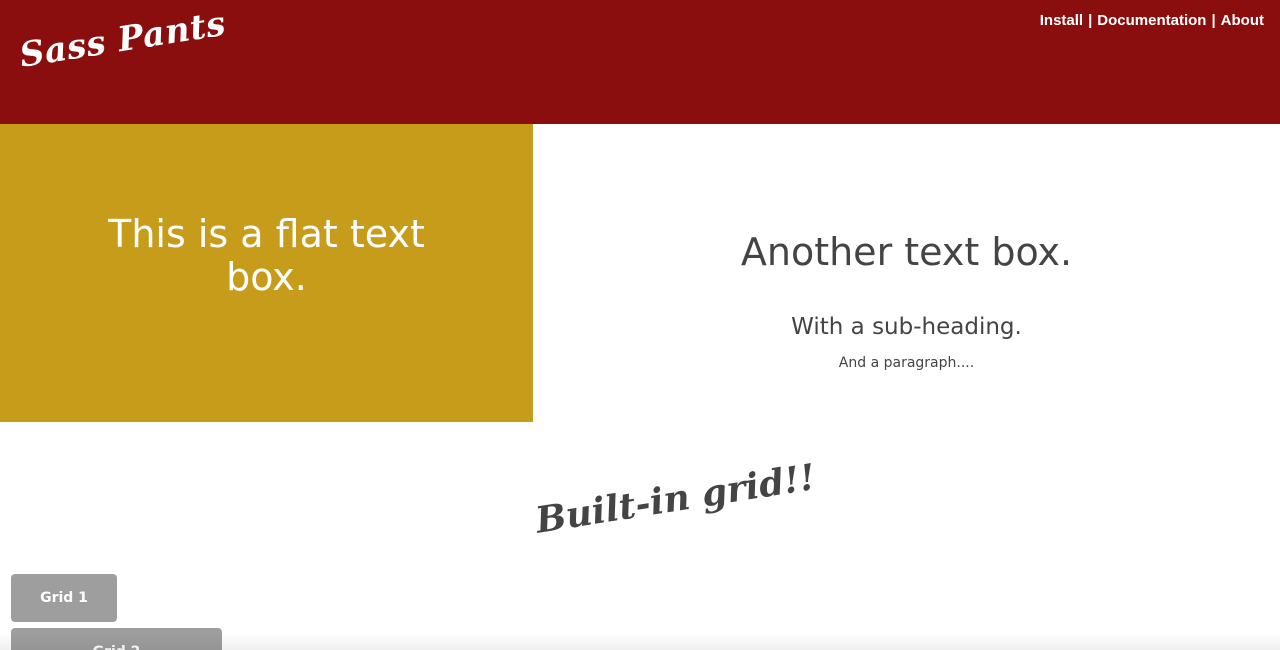  Describe the element at coordinates (266, 255) in the screenshot. I see `flat-box-heading: This is a flat text box.` at that location.